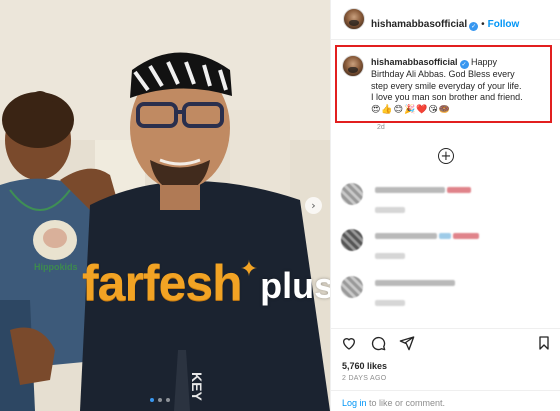 The width and height of the screenshot is (560, 411). What do you see at coordinates (411, 109) in the screenshot?
I see `caption-emojis: 😍👍😊🎉❤️😘🍩` at bounding box center [411, 109].